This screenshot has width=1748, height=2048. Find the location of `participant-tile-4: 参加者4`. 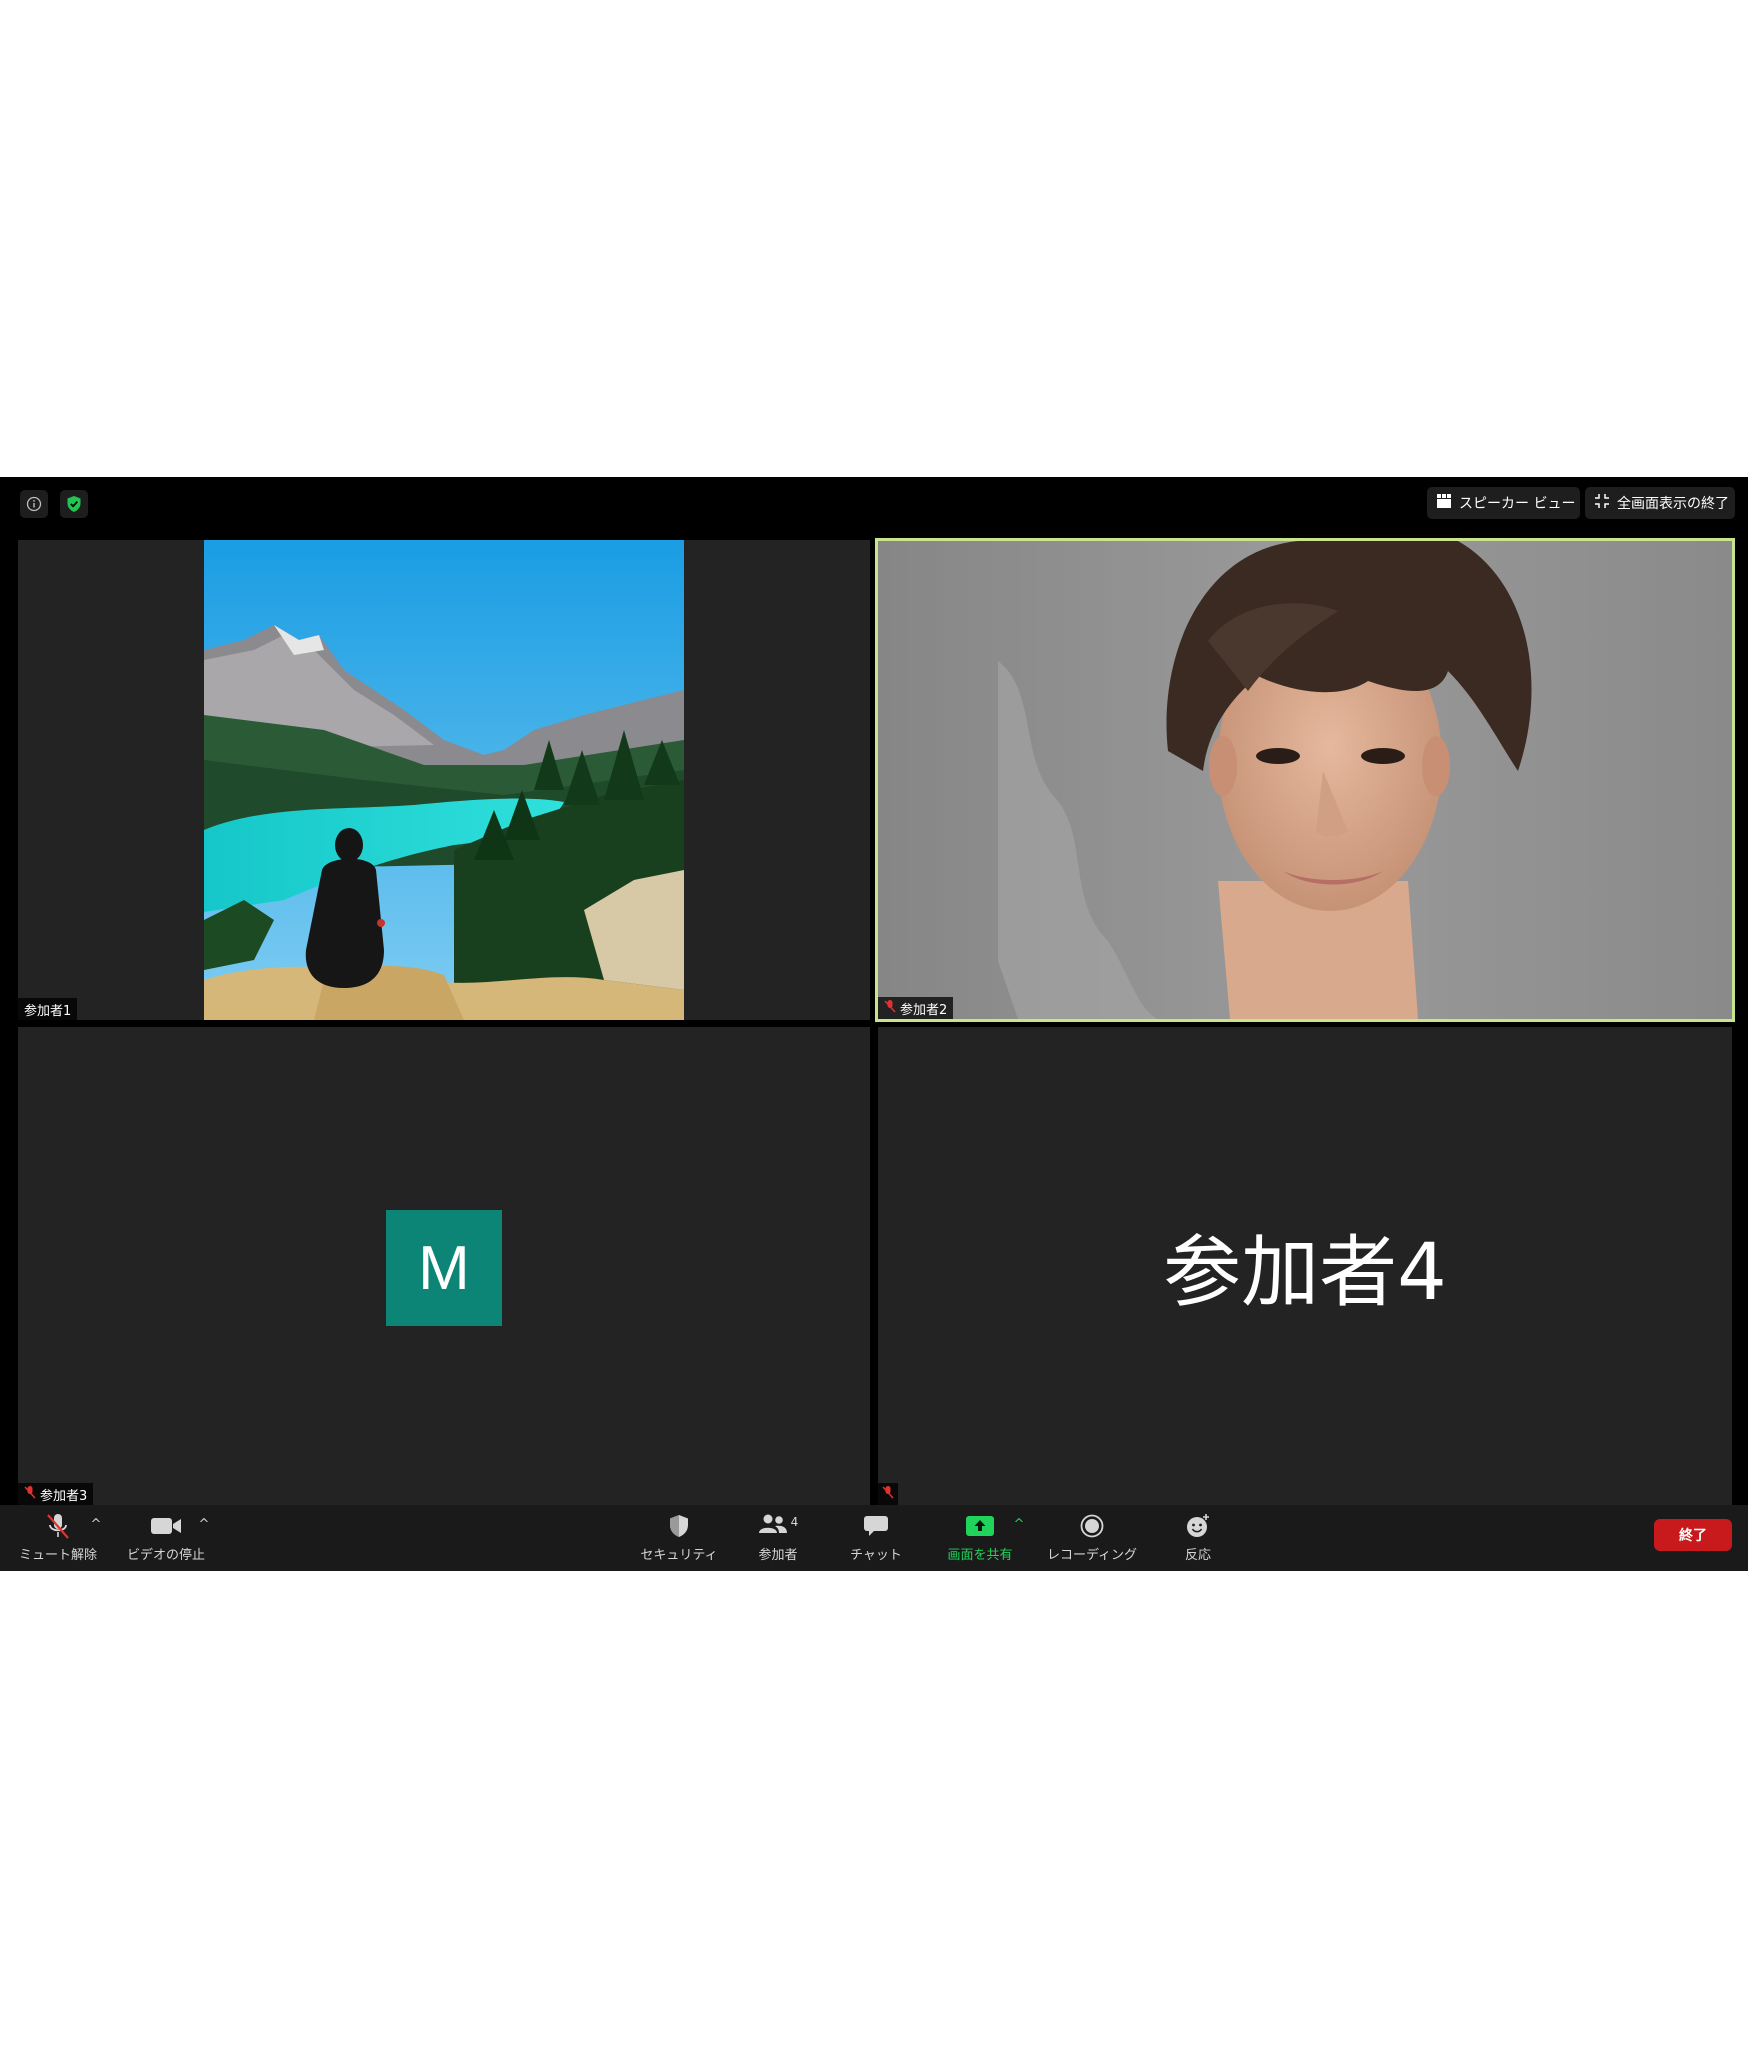

participant-tile-4: 参加者4 is located at coordinates (1305, 1266).